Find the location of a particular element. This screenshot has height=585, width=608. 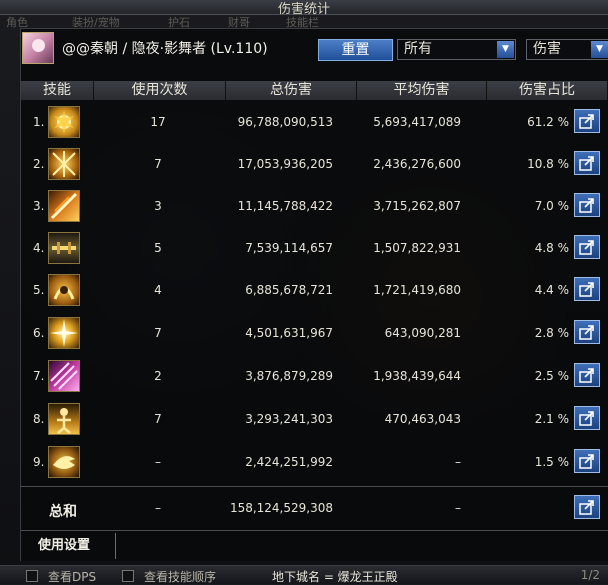

summary-row: 总和 – 158,124,529,308 – is located at coordinates (314, 509).